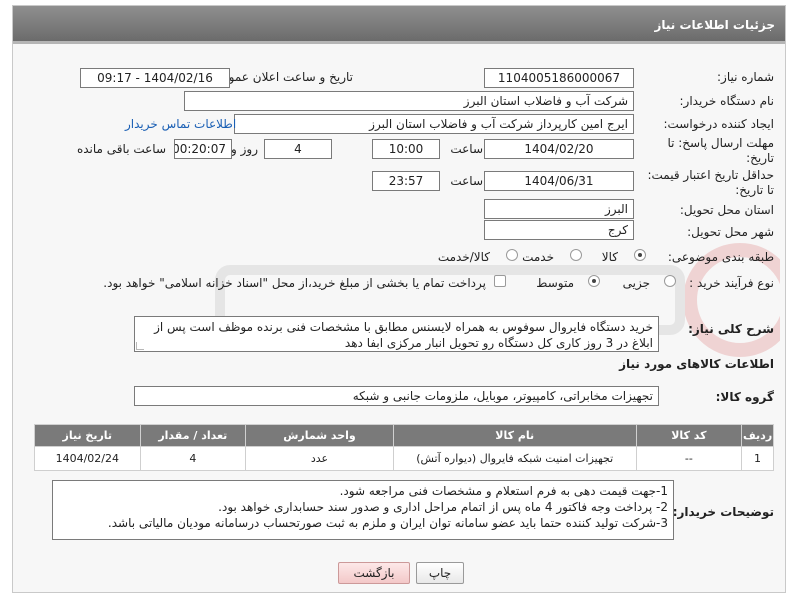  I want to click on cell-unit: عدد, so click(319, 458).